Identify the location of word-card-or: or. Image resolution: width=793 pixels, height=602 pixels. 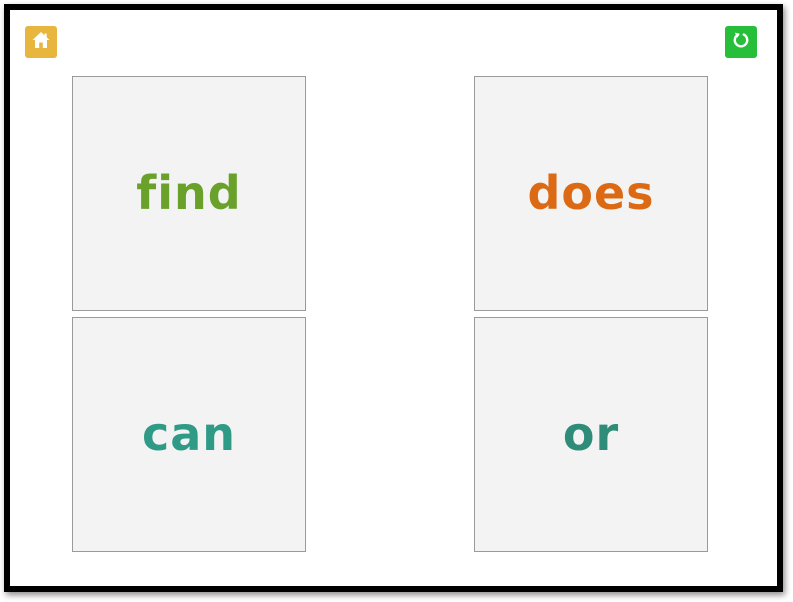
(591, 434).